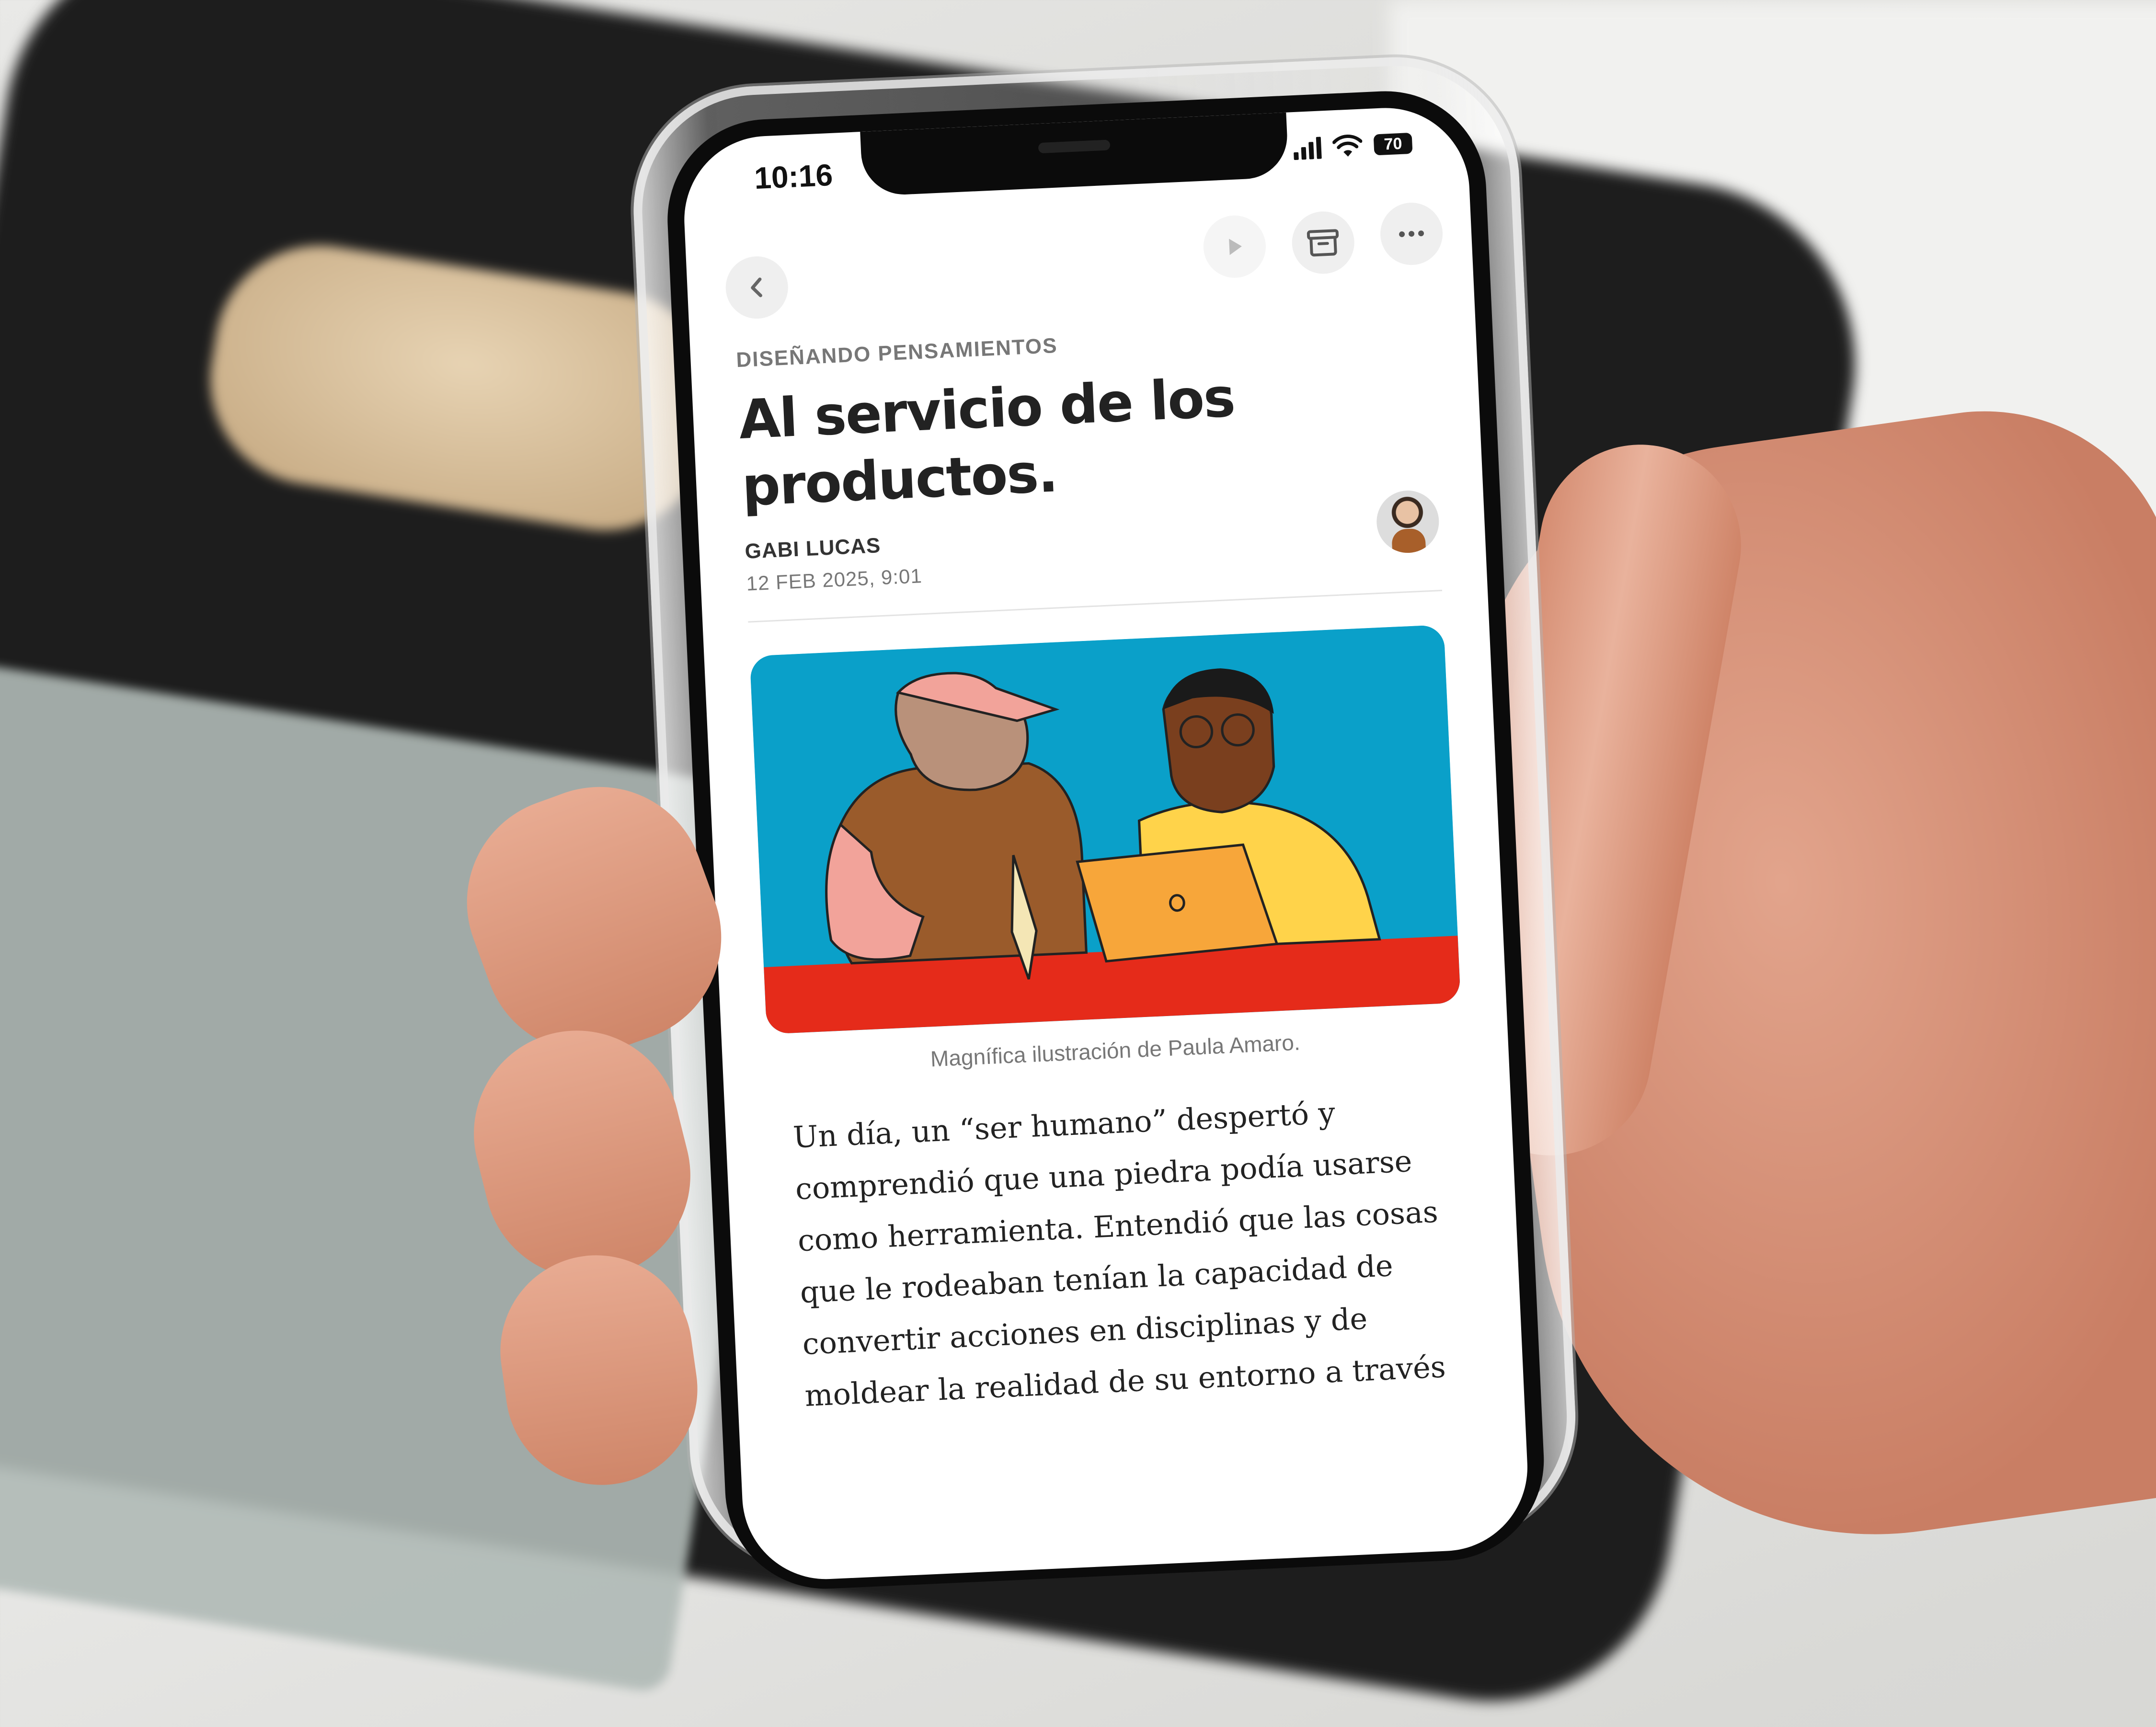  I want to click on archive-button, so click(1323, 242).